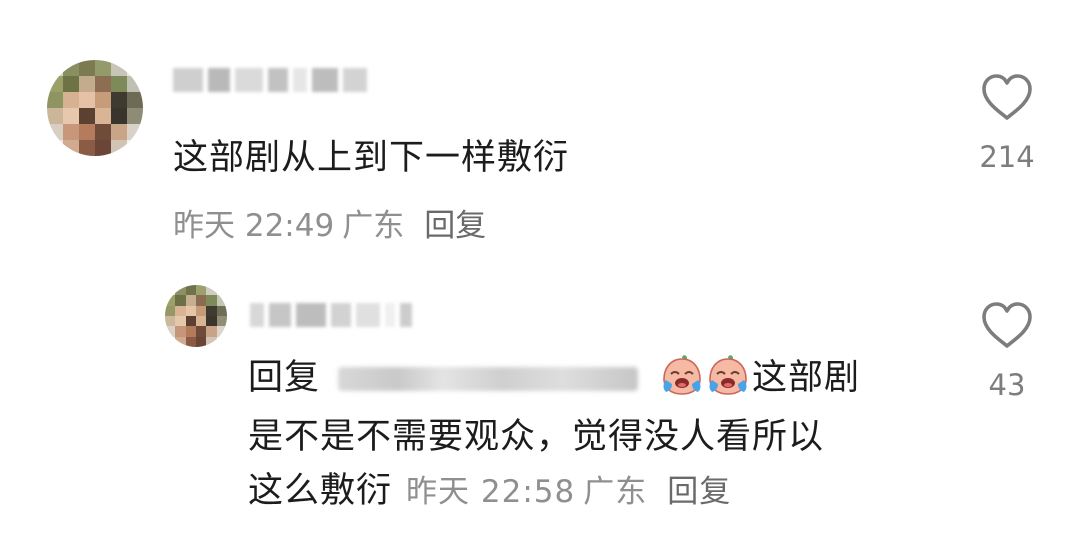  I want to click on comment-time: 昨天 22:58, so click(491, 492).